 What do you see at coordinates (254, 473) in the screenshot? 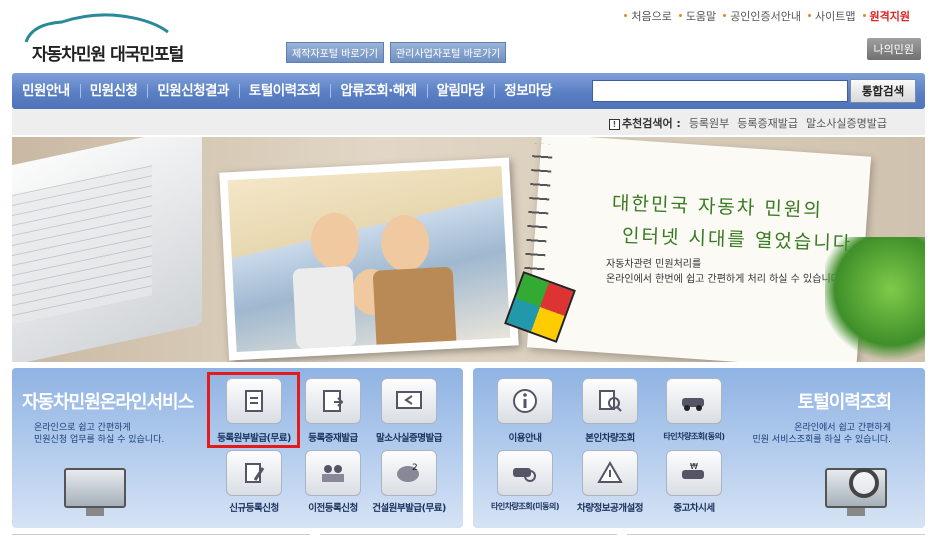
I see `new-registration-icon` at bounding box center [254, 473].